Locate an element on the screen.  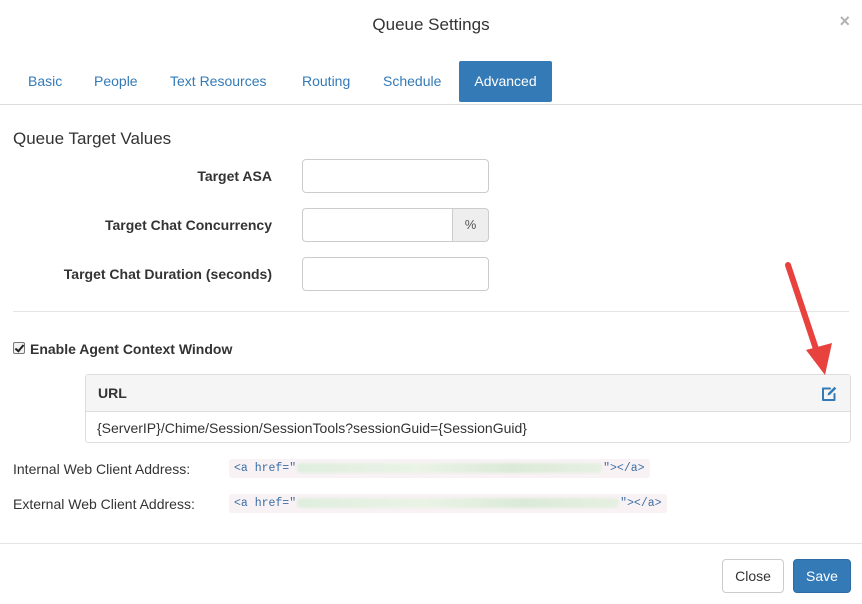
target-asa-input is located at coordinates (395, 176).